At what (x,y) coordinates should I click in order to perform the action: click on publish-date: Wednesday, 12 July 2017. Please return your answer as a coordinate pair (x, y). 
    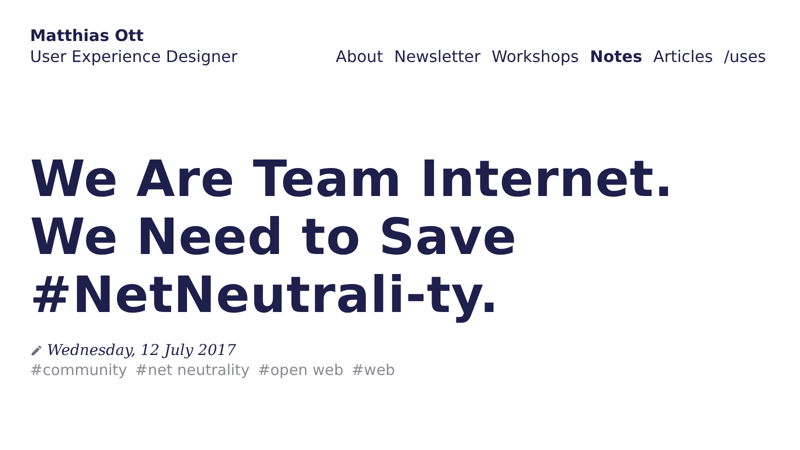
    Looking at the image, I should click on (141, 350).